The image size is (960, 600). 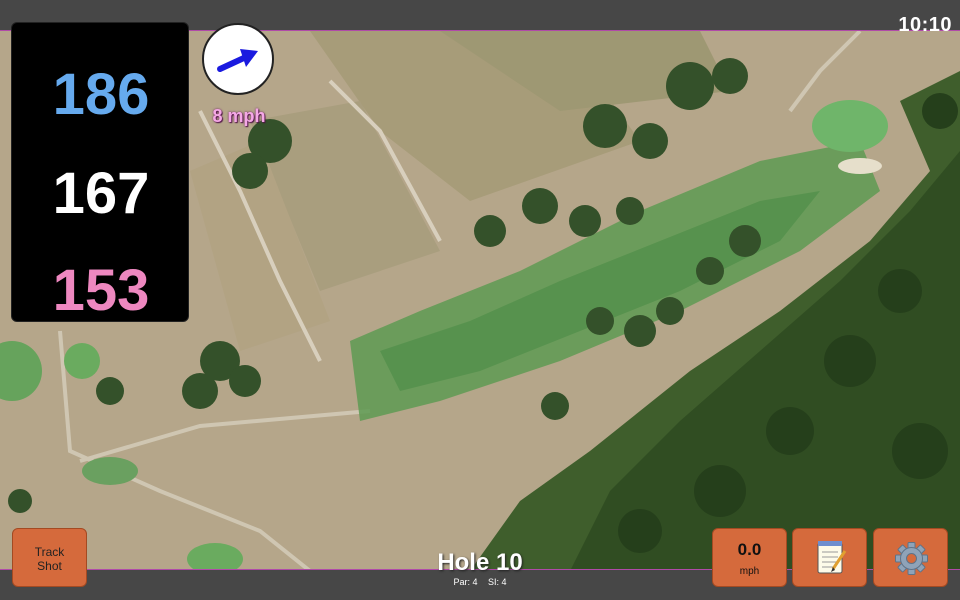 What do you see at coordinates (239, 116) in the screenshot?
I see `wind-speed-label: 8 mph` at bounding box center [239, 116].